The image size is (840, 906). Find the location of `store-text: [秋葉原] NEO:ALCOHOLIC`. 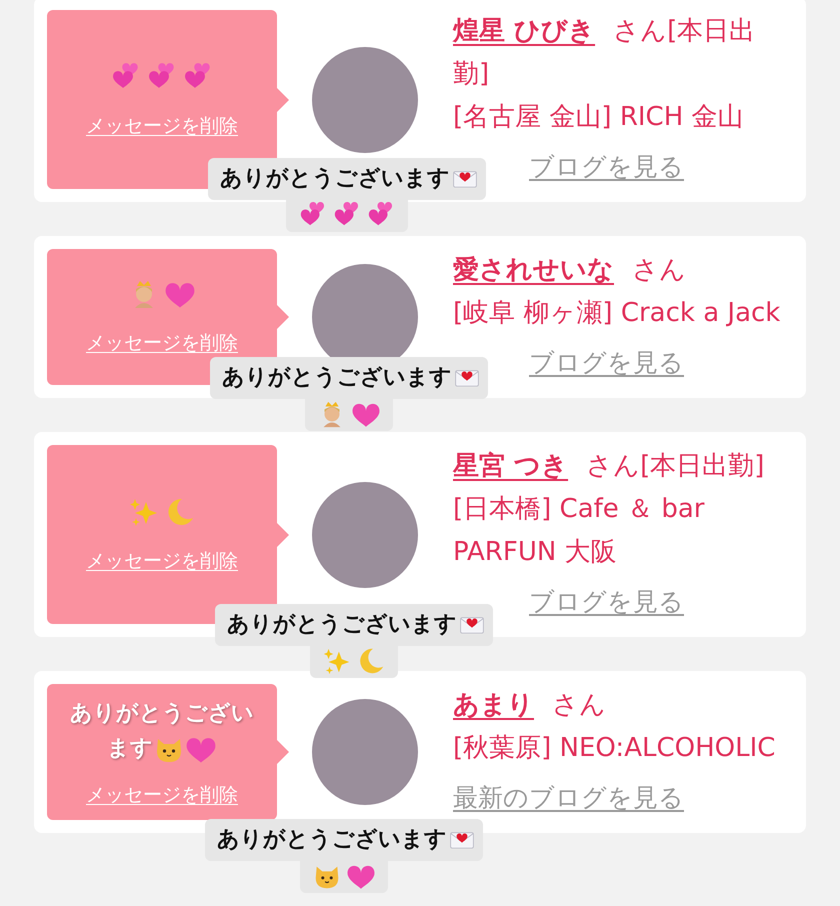

store-text: [秋葉原] NEO:ALCOHOLIC is located at coordinates (614, 748).